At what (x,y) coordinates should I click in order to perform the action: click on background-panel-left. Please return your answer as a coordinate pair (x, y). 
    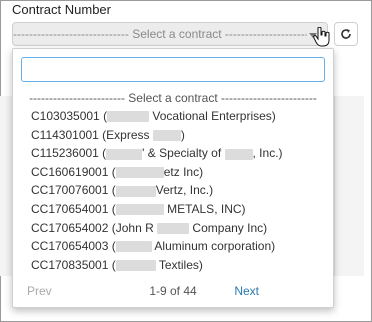
    Looking at the image, I should click on (6, 186).